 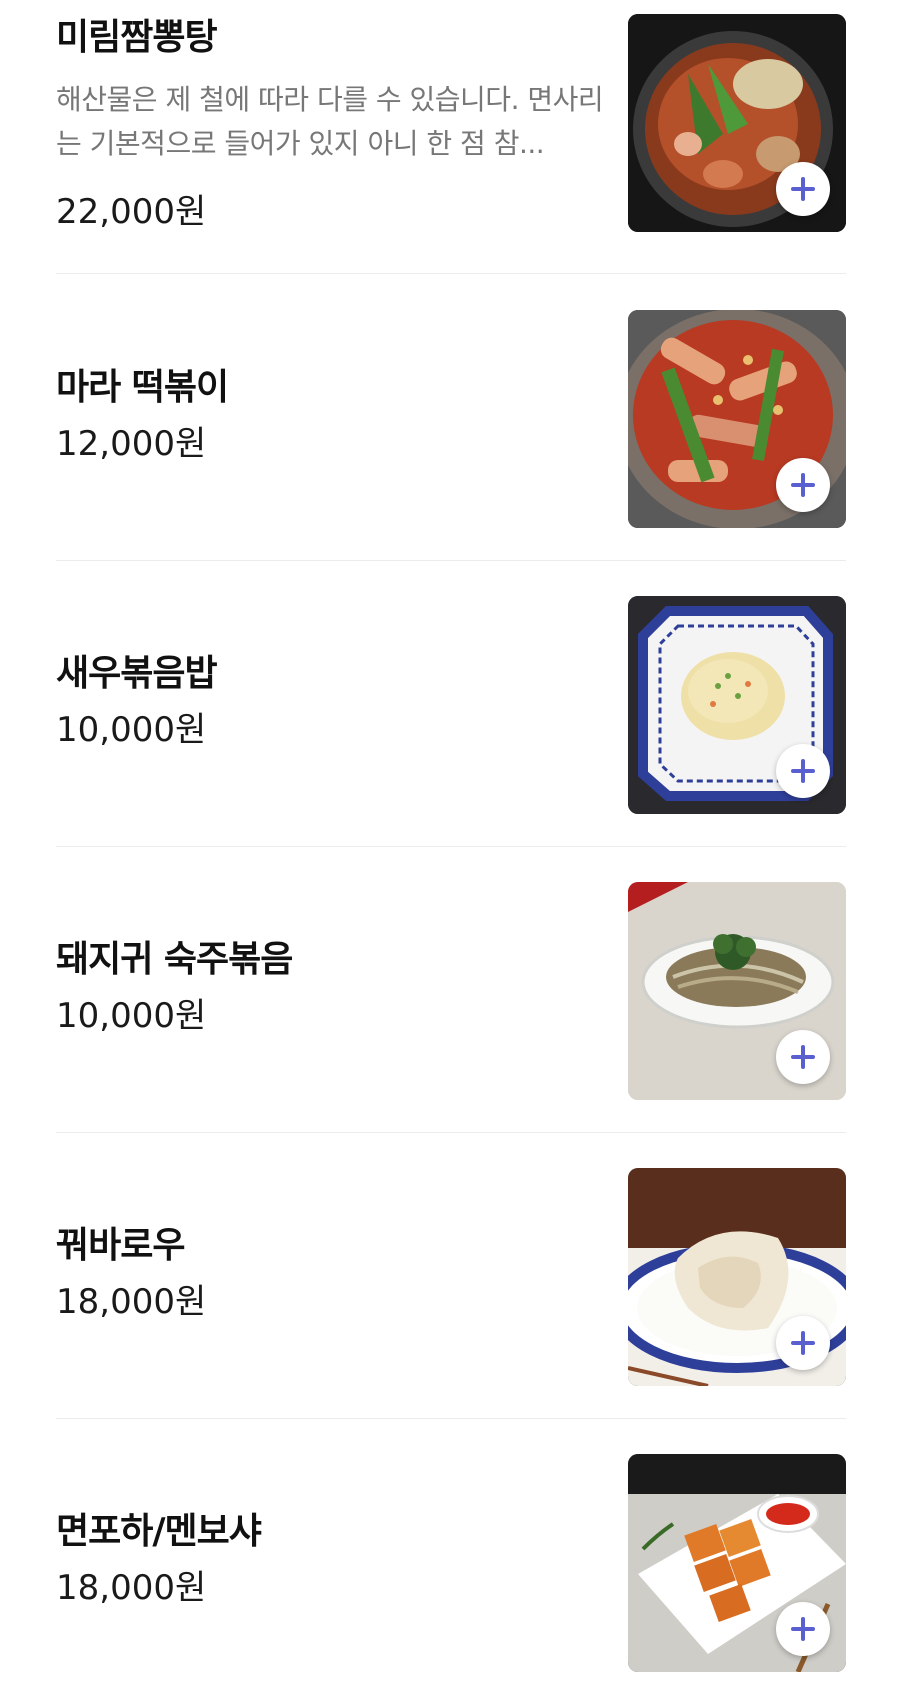 What do you see at coordinates (142, 387) in the screenshot?
I see `menu-item-name: 마라 떡볶이` at bounding box center [142, 387].